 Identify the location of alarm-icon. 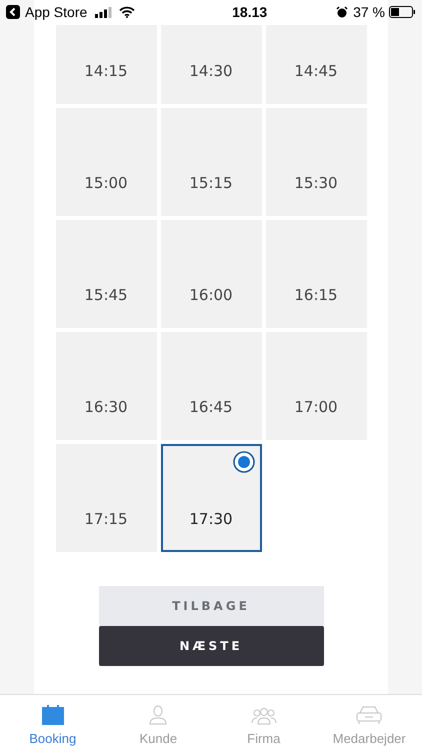
(342, 12).